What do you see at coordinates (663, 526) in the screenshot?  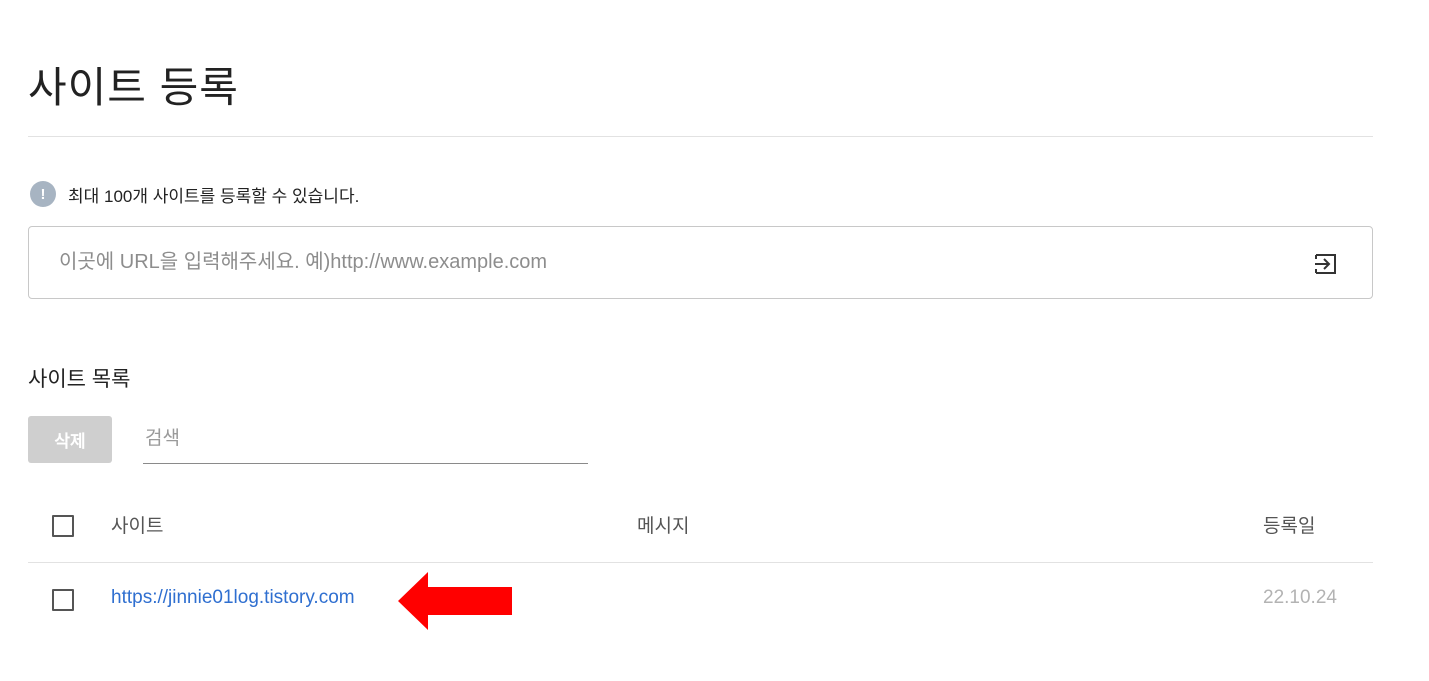 I see `column-header-message: 메시지` at bounding box center [663, 526].